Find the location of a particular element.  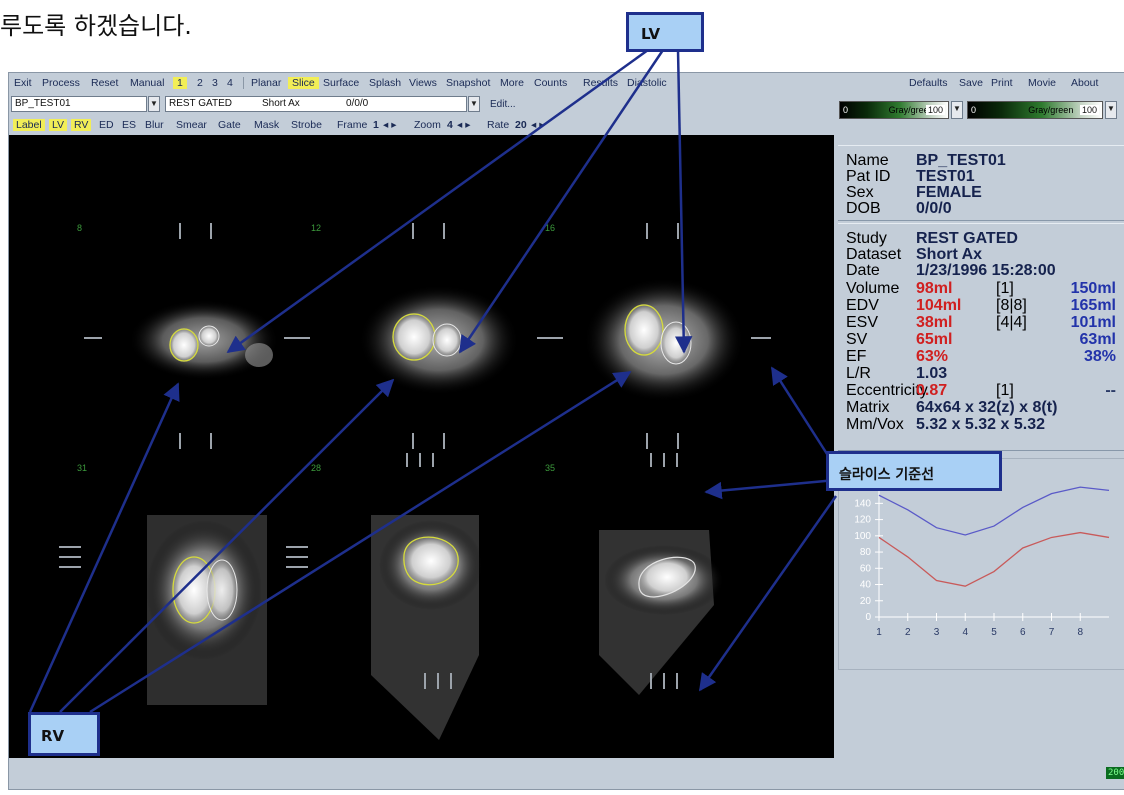

rv-callout: RV is located at coordinates (64, 734).